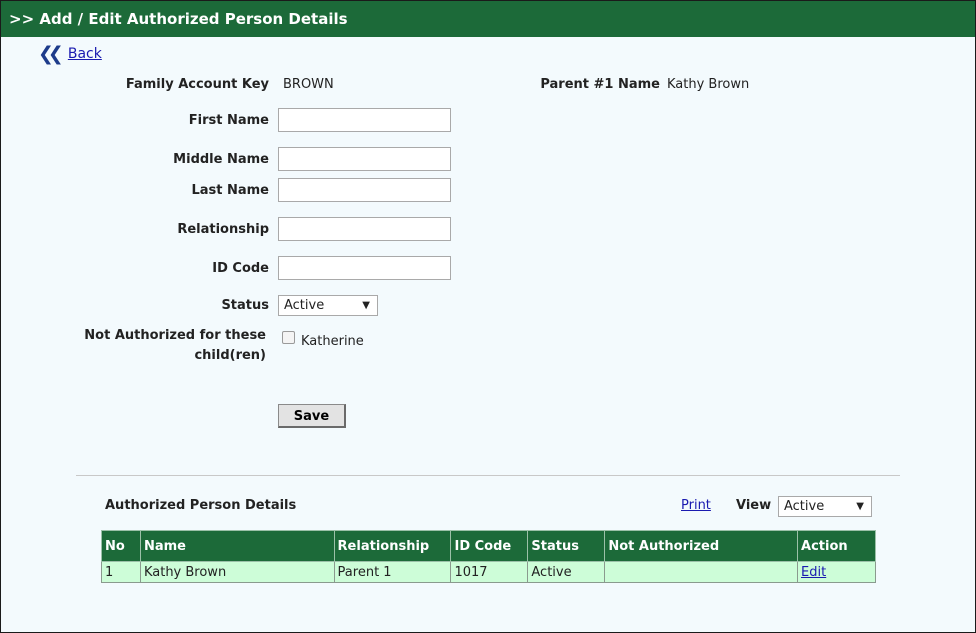 This screenshot has height=633, width=976. What do you see at coordinates (237, 572) in the screenshot?
I see `cell-name: Kathy Brown` at bounding box center [237, 572].